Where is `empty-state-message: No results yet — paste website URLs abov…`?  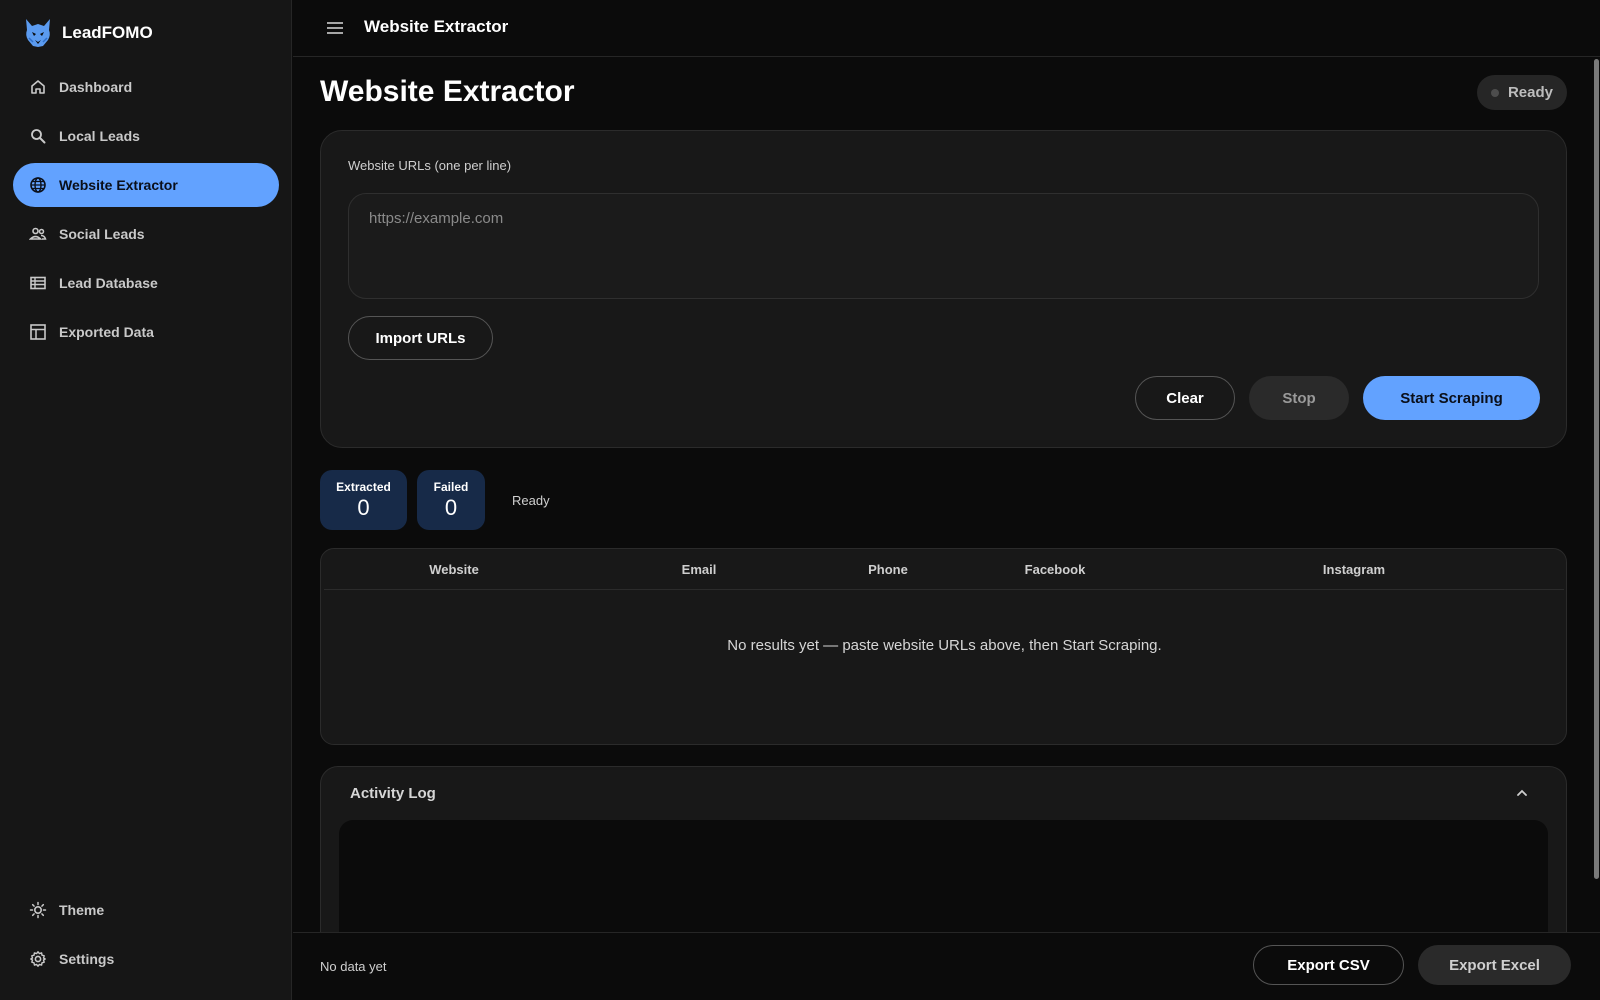
empty-state-message: No results yet — paste website URLs abov… is located at coordinates (944, 645).